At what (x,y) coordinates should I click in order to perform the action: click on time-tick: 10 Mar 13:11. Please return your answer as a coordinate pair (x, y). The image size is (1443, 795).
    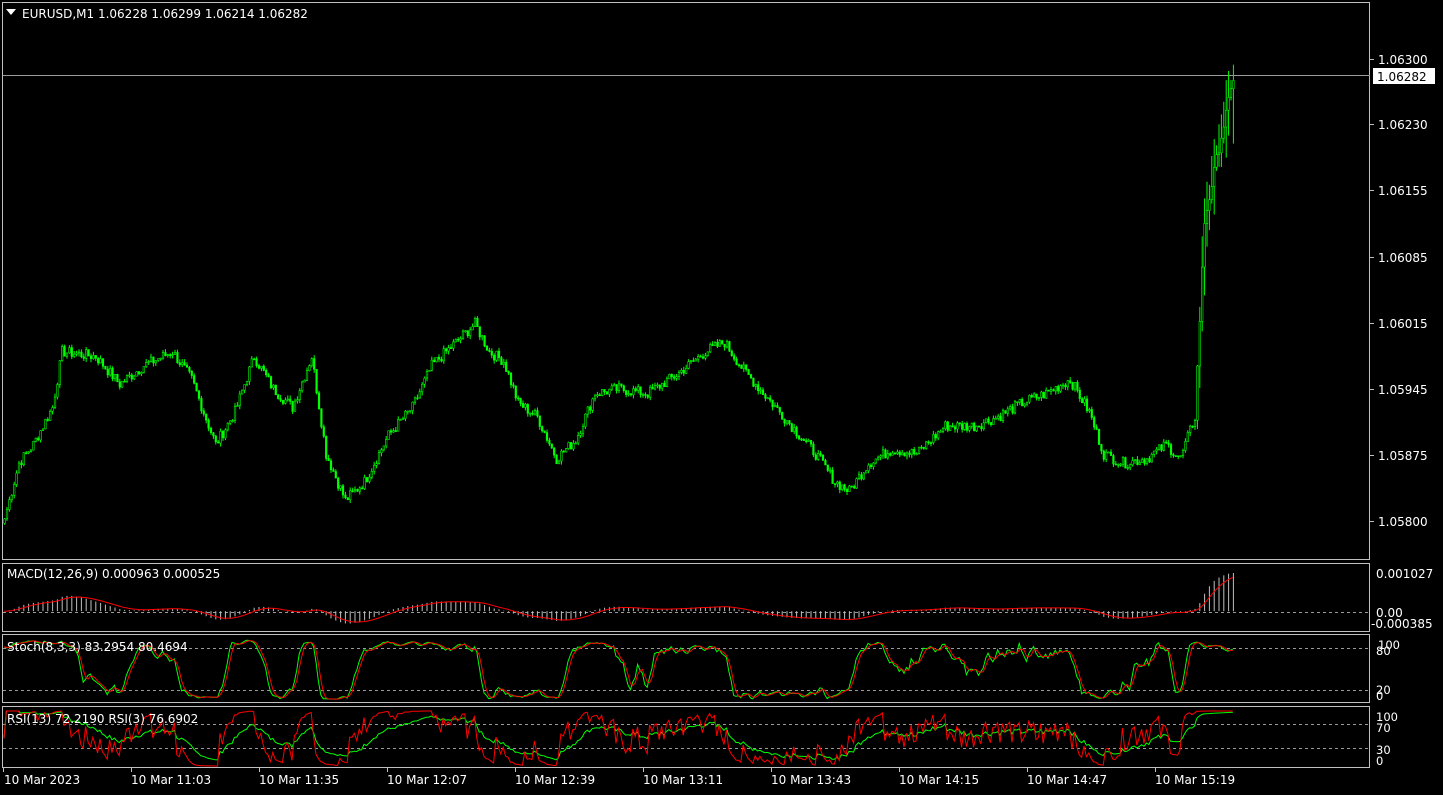
    Looking at the image, I should click on (683, 780).